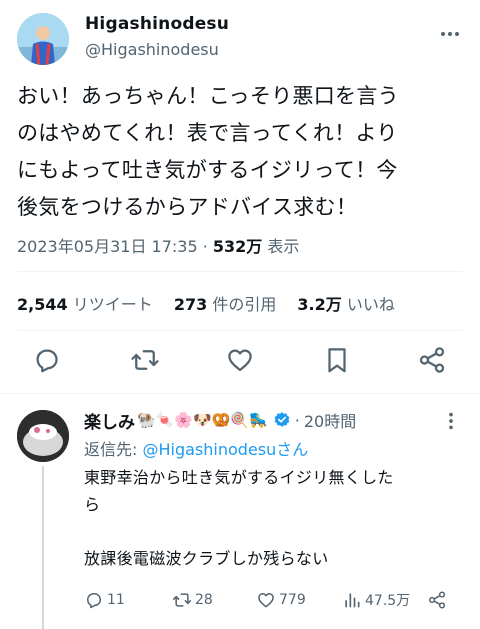  I want to click on tweet-timestamp: 2023年05月31日 17:35, so click(107, 246).